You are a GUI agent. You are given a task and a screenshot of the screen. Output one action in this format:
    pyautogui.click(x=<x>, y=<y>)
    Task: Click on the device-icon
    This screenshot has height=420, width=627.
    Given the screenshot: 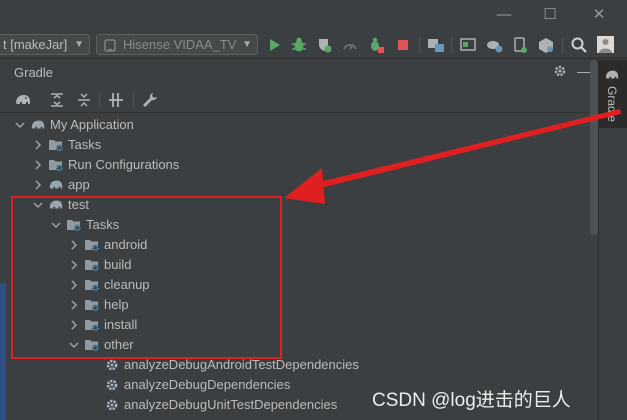 What is the action you would take?
    pyautogui.click(x=110, y=46)
    